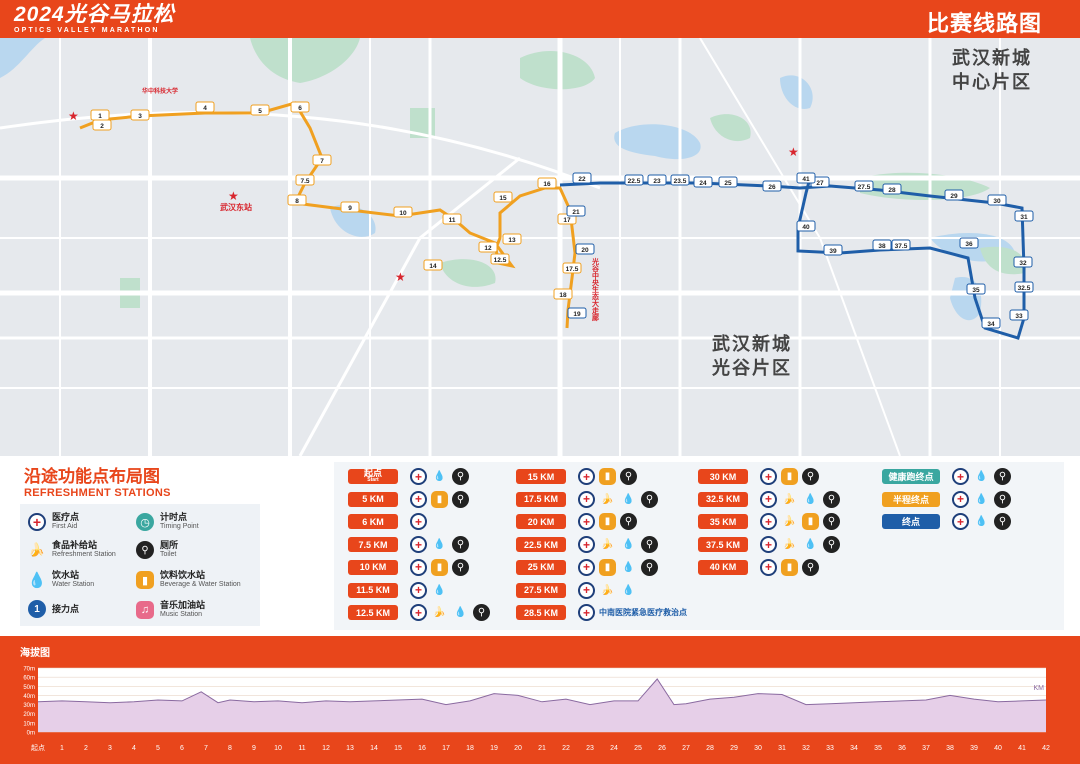 The image size is (1080, 764). I want to click on station-row: 11.5 KM + 💧, so click(398, 590).